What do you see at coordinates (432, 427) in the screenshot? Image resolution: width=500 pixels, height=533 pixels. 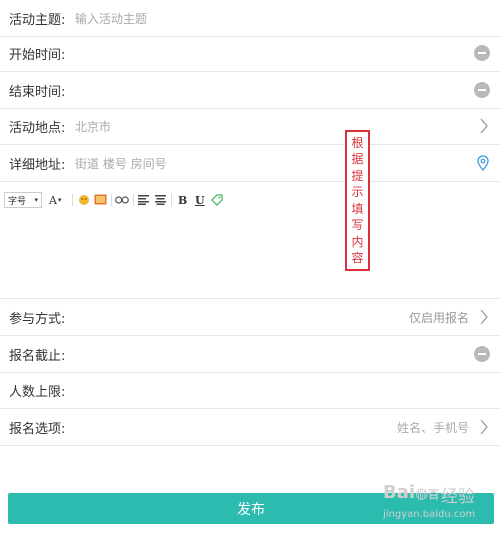 I see `signup-options-value: 姓名、手机号` at bounding box center [432, 427].